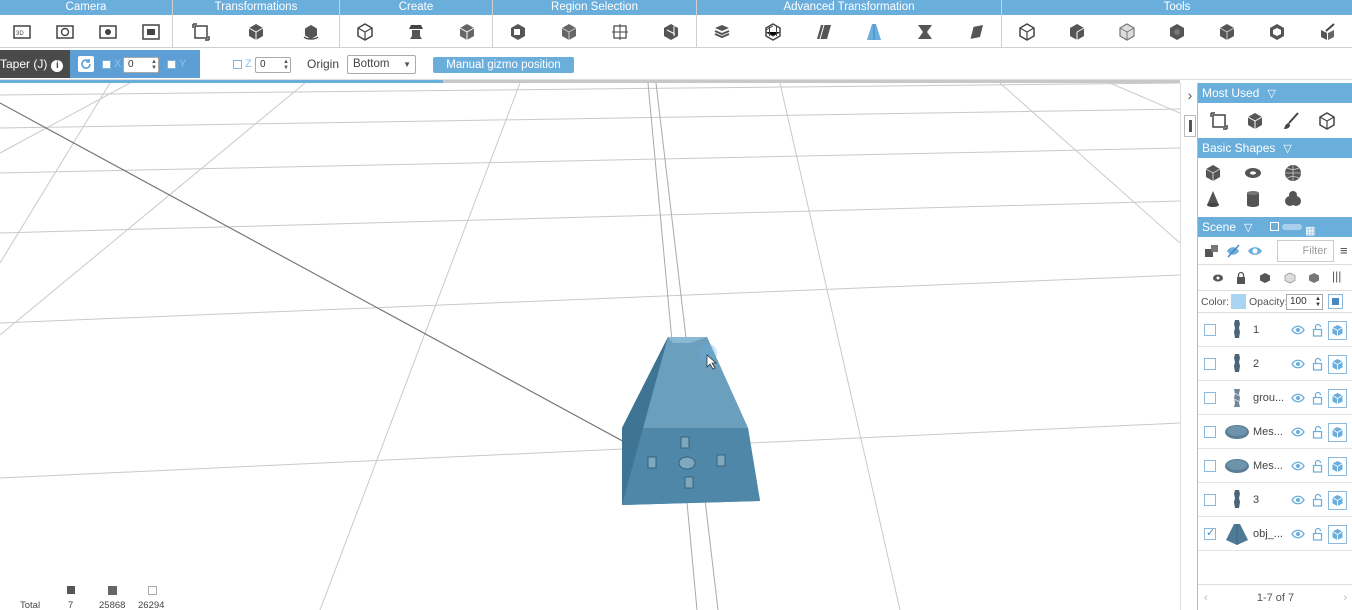 The height and width of the screenshot is (610, 1352). What do you see at coordinates (237, 64) in the screenshot?
I see `z-axis-checkbox` at bounding box center [237, 64].